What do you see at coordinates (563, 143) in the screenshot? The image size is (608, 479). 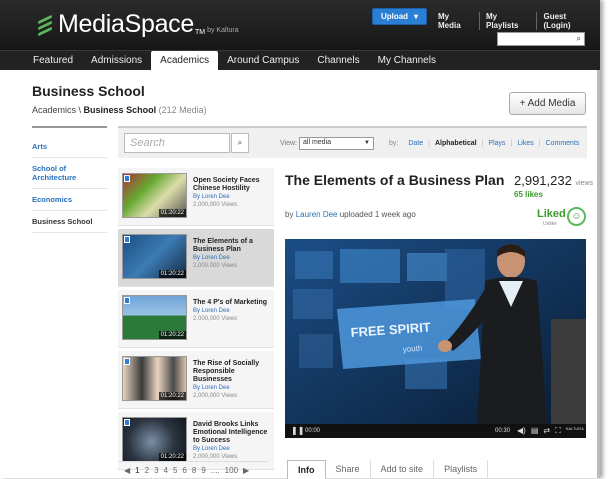 I see `sort-comments: Comments` at bounding box center [563, 143].